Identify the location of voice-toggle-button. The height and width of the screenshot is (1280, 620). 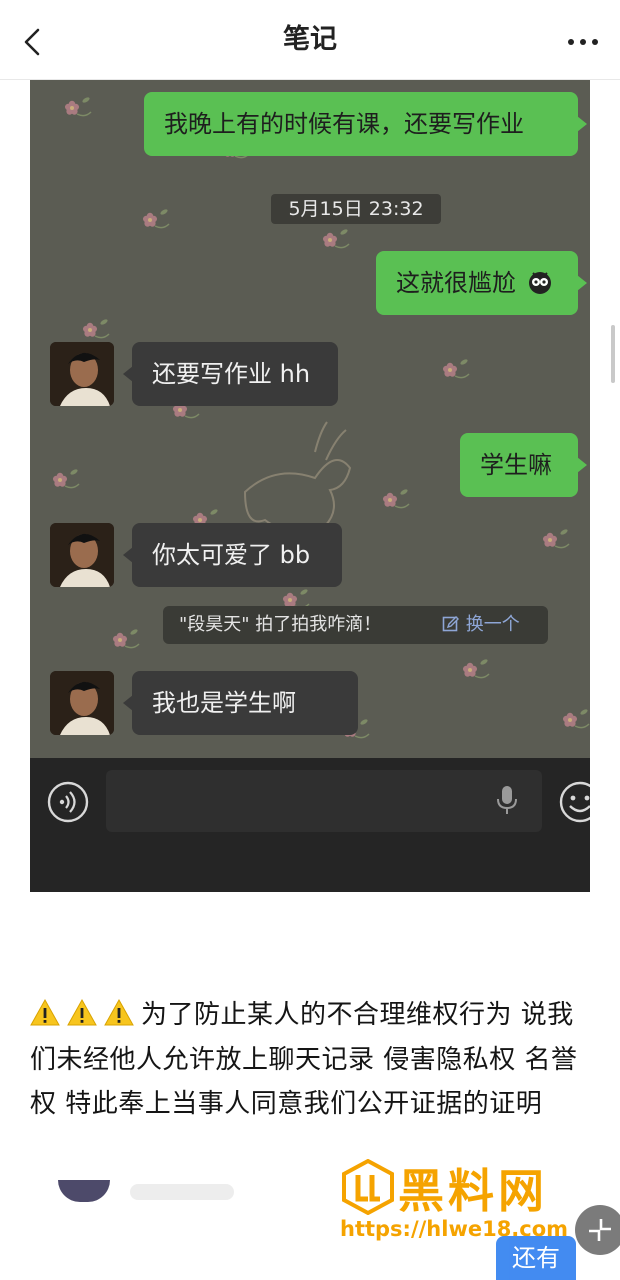
(68, 802).